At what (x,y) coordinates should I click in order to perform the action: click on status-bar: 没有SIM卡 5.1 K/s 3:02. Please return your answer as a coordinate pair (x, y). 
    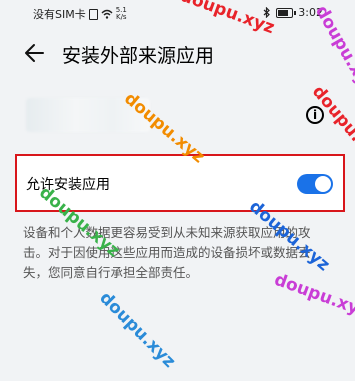
    Looking at the image, I should click on (177, 13).